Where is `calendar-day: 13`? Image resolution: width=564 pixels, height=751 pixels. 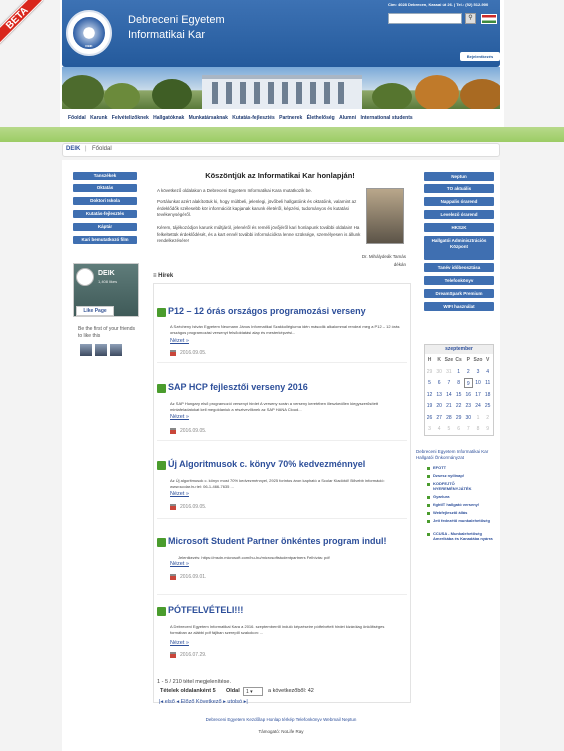
calendar-day: 13 is located at coordinates (439, 395).